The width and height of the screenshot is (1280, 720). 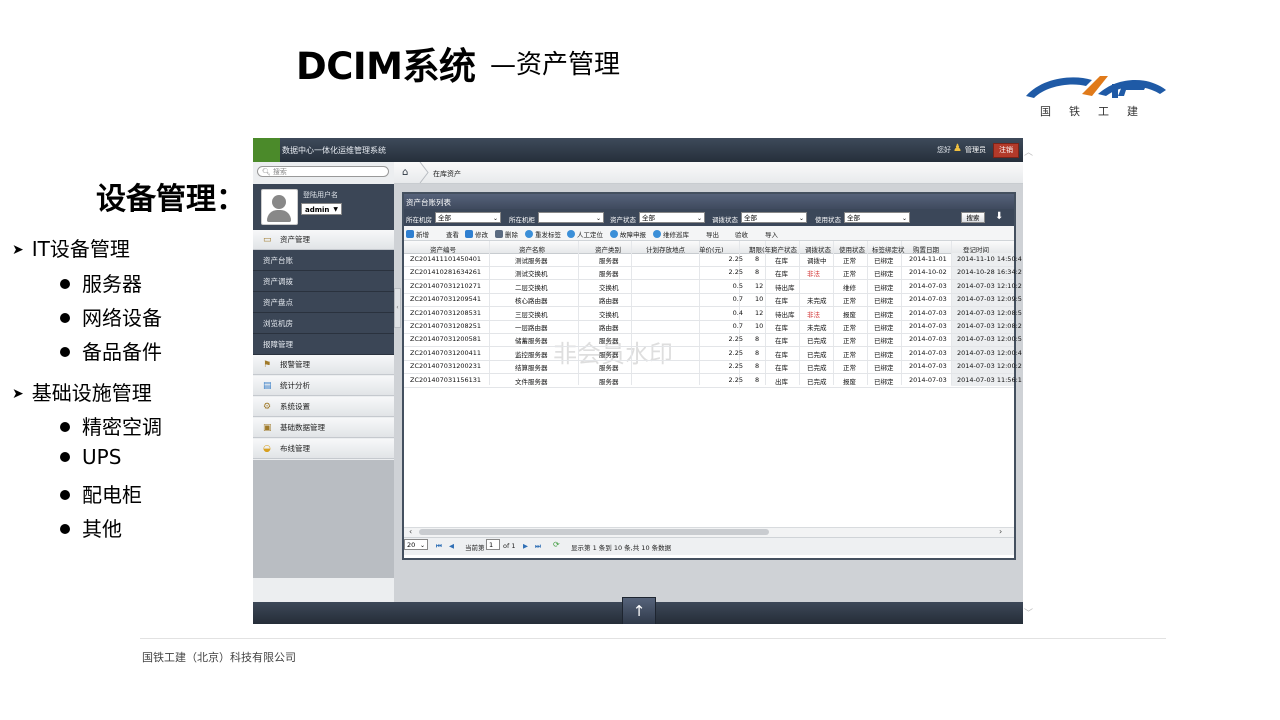 I want to click on scroll-up-icon: ︿, so click(x=1028, y=151).